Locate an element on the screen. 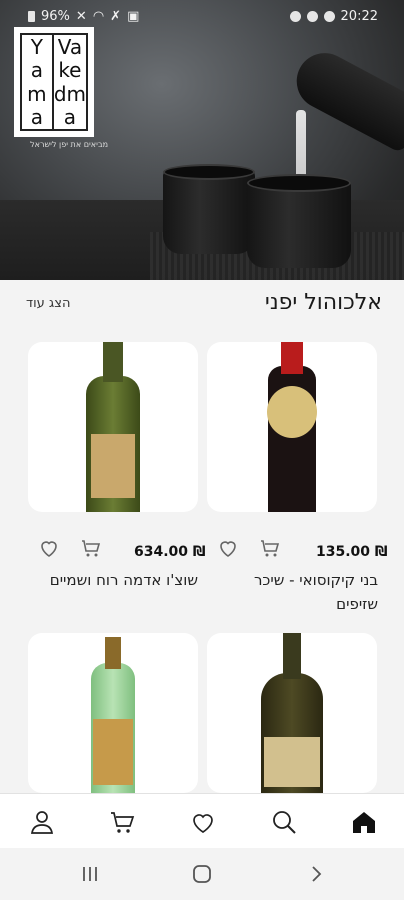  system-navigation-bar is located at coordinates (202, 874).